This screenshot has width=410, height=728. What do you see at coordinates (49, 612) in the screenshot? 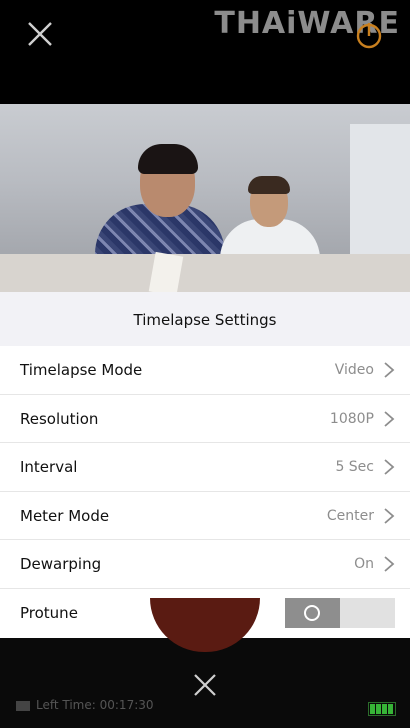
I see `setting-label: Protune` at bounding box center [49, 612].